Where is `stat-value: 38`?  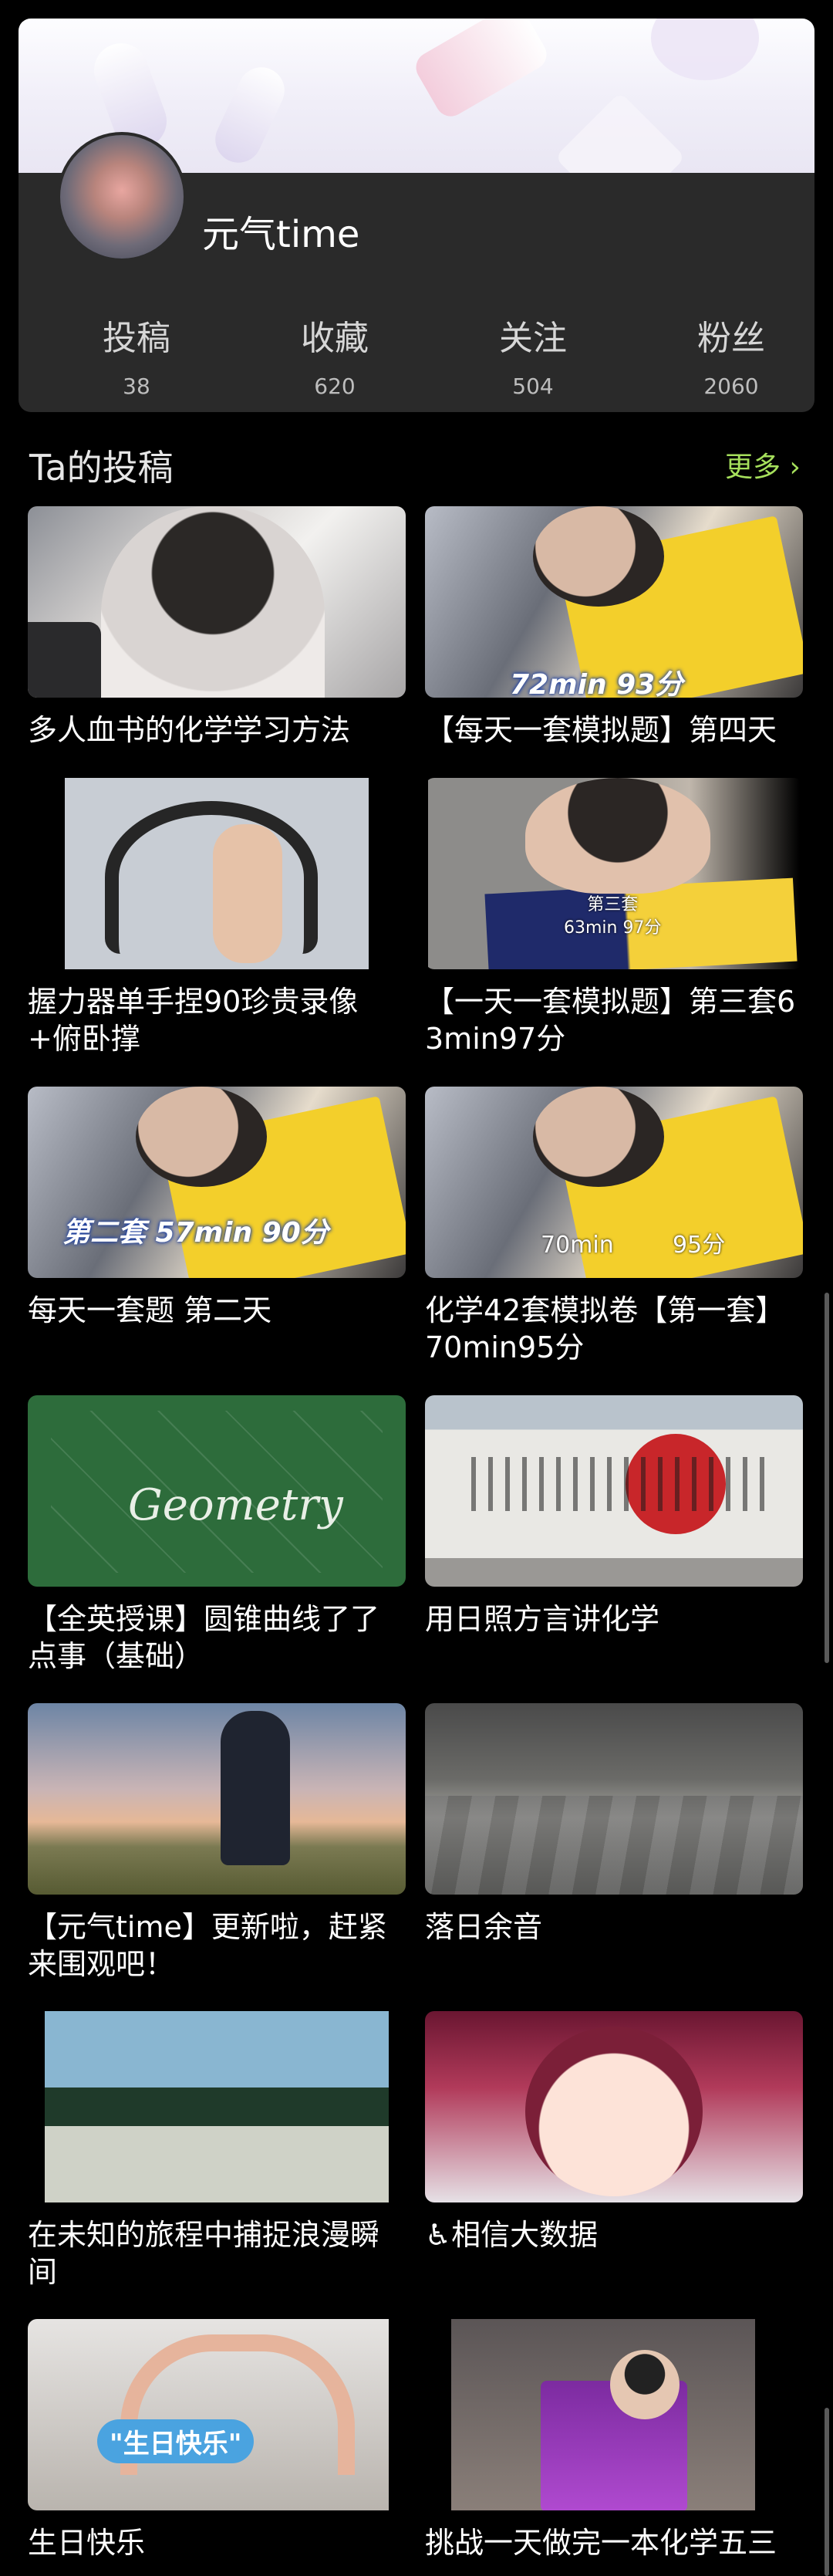
stat-value: 38 is located at coordinates (136, 386).